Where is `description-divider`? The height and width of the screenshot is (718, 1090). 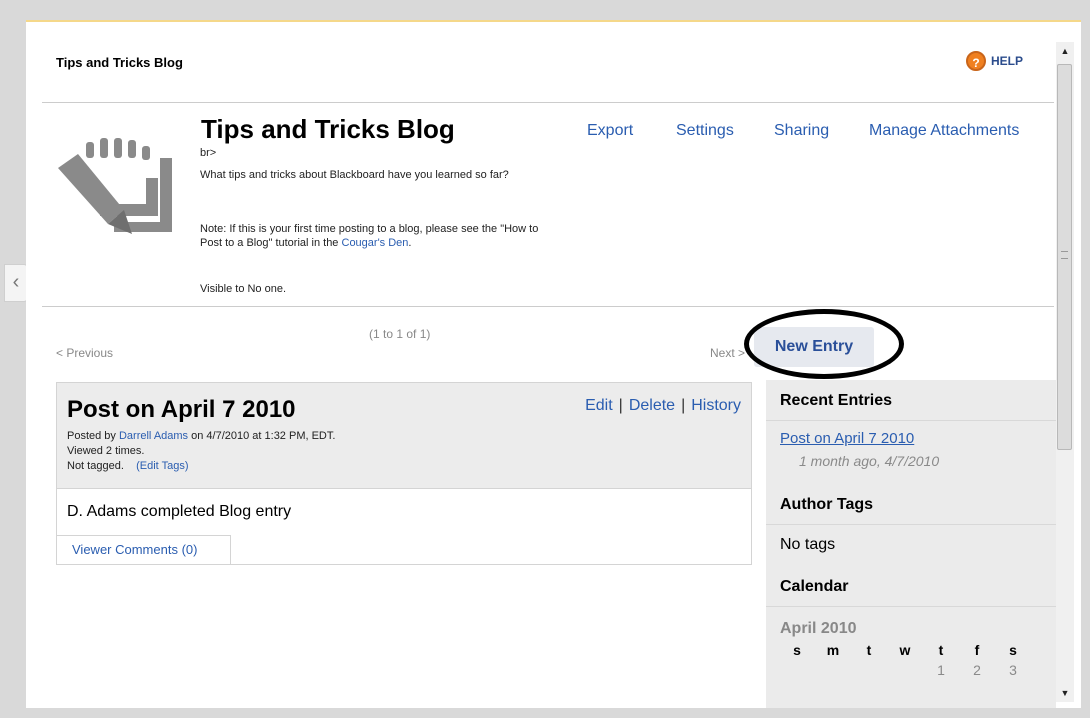
description-divider is located at coordinates (548, 306).